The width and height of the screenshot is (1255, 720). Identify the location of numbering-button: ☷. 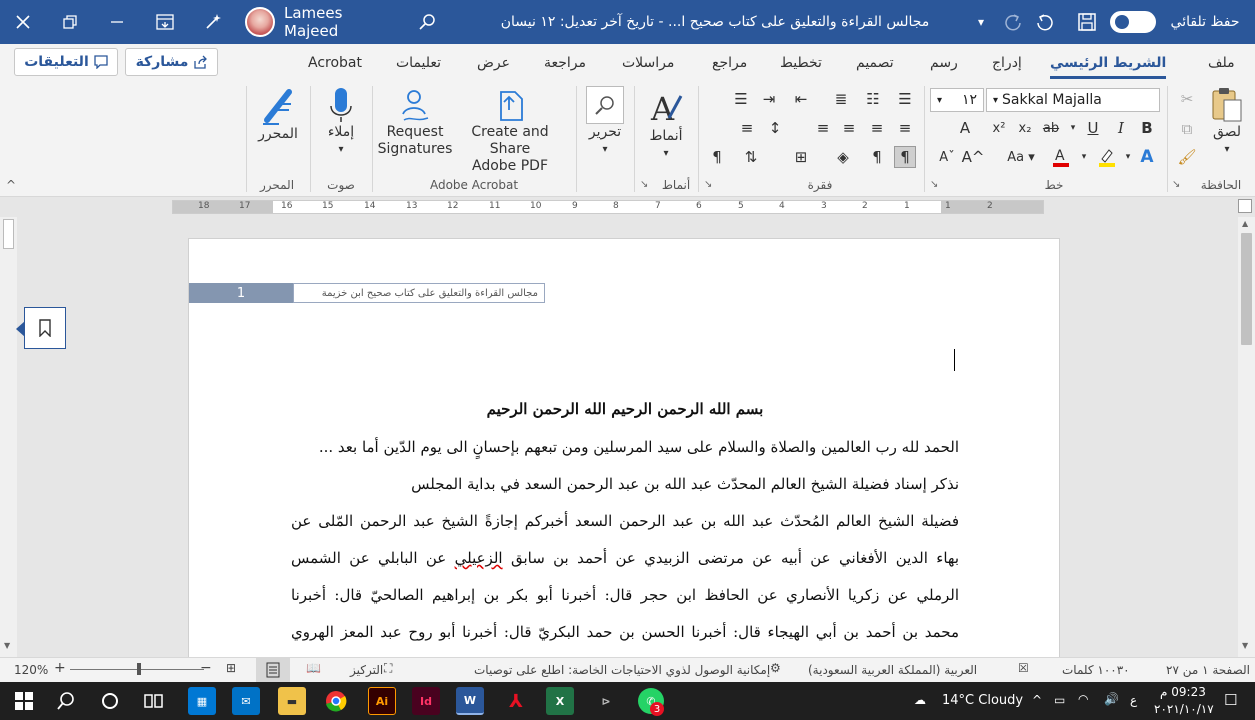
(873, 99).